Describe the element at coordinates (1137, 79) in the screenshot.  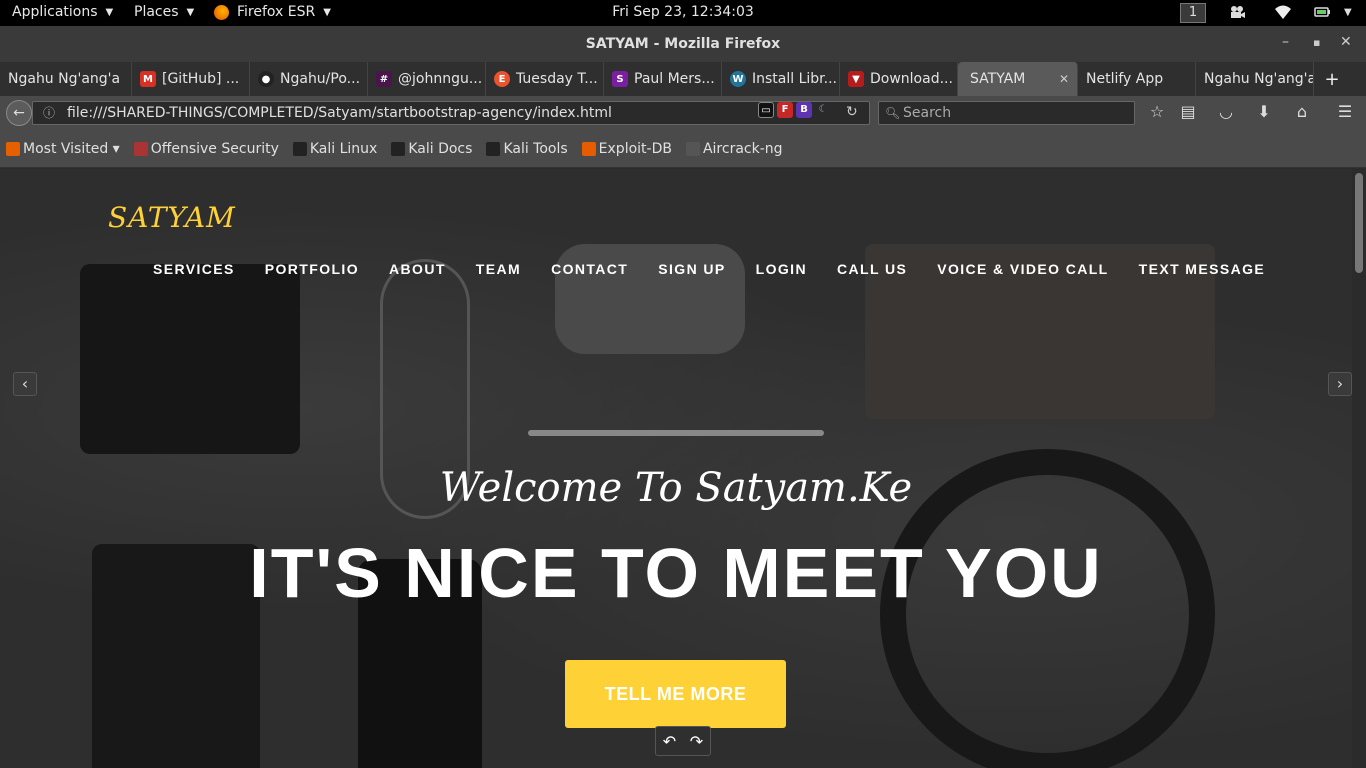
I see `tab-netlify: Netlify App` at that location.